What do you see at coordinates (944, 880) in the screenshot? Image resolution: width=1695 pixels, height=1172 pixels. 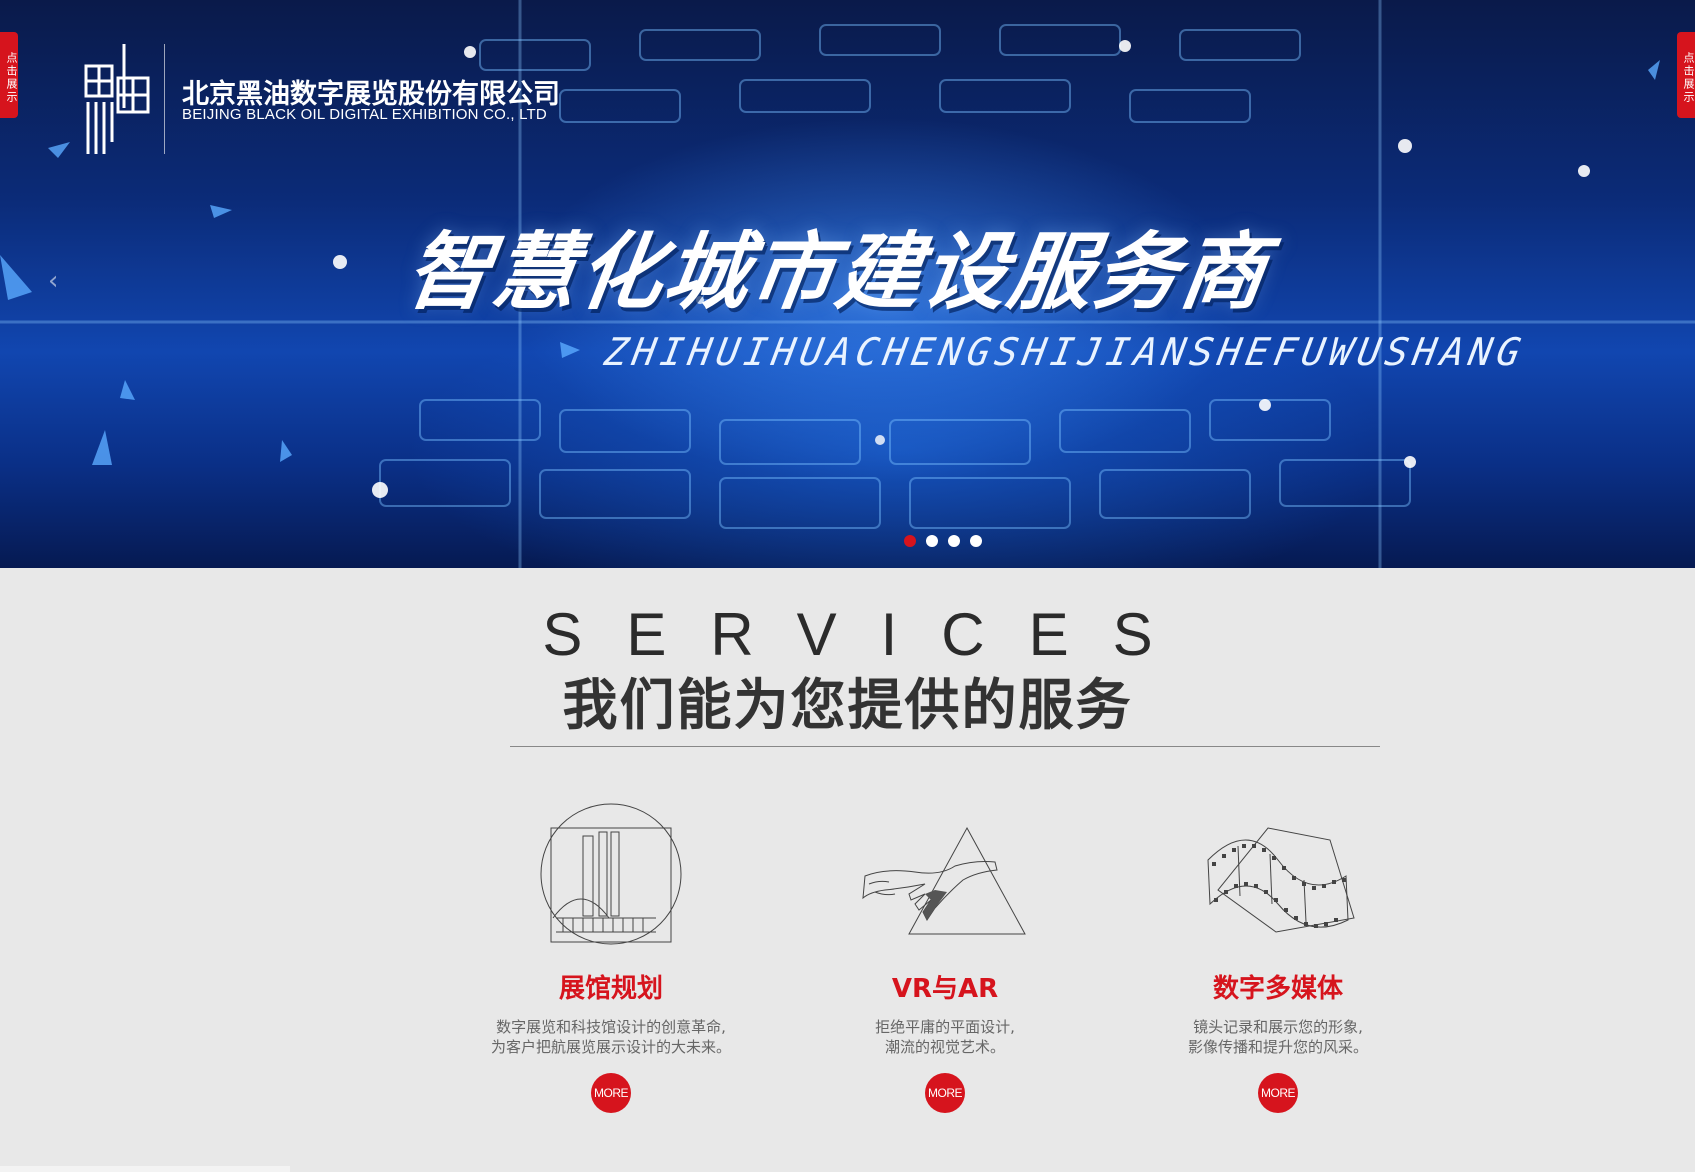 I see `hand-triangle-icon` at bounding box center [944, 880].